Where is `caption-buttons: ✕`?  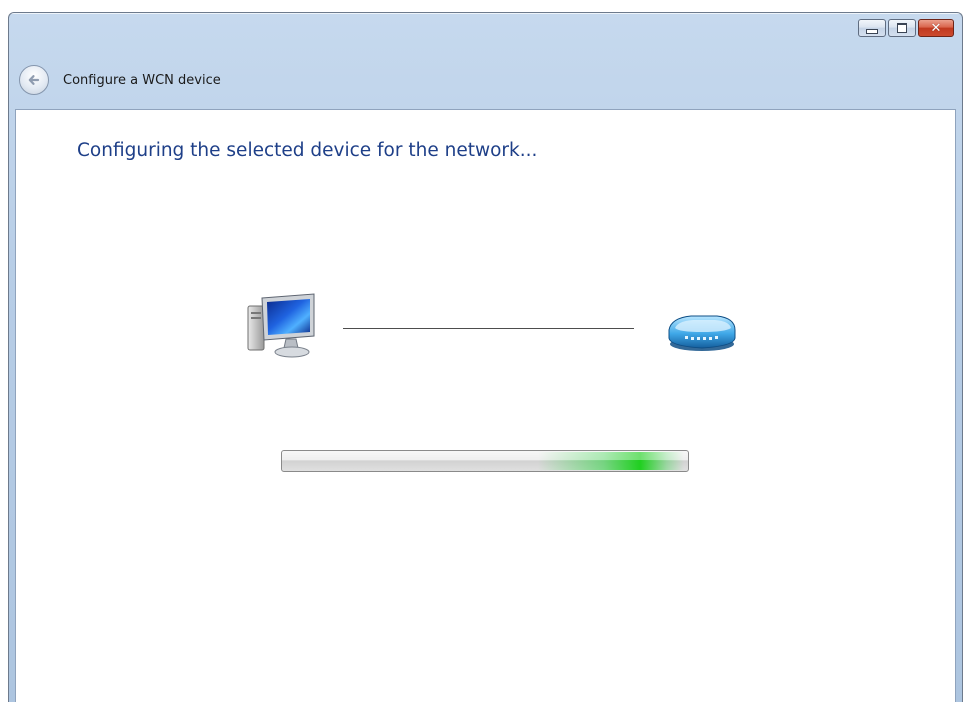
caption-buttons: ✕ is located at coordinates (906, 28).